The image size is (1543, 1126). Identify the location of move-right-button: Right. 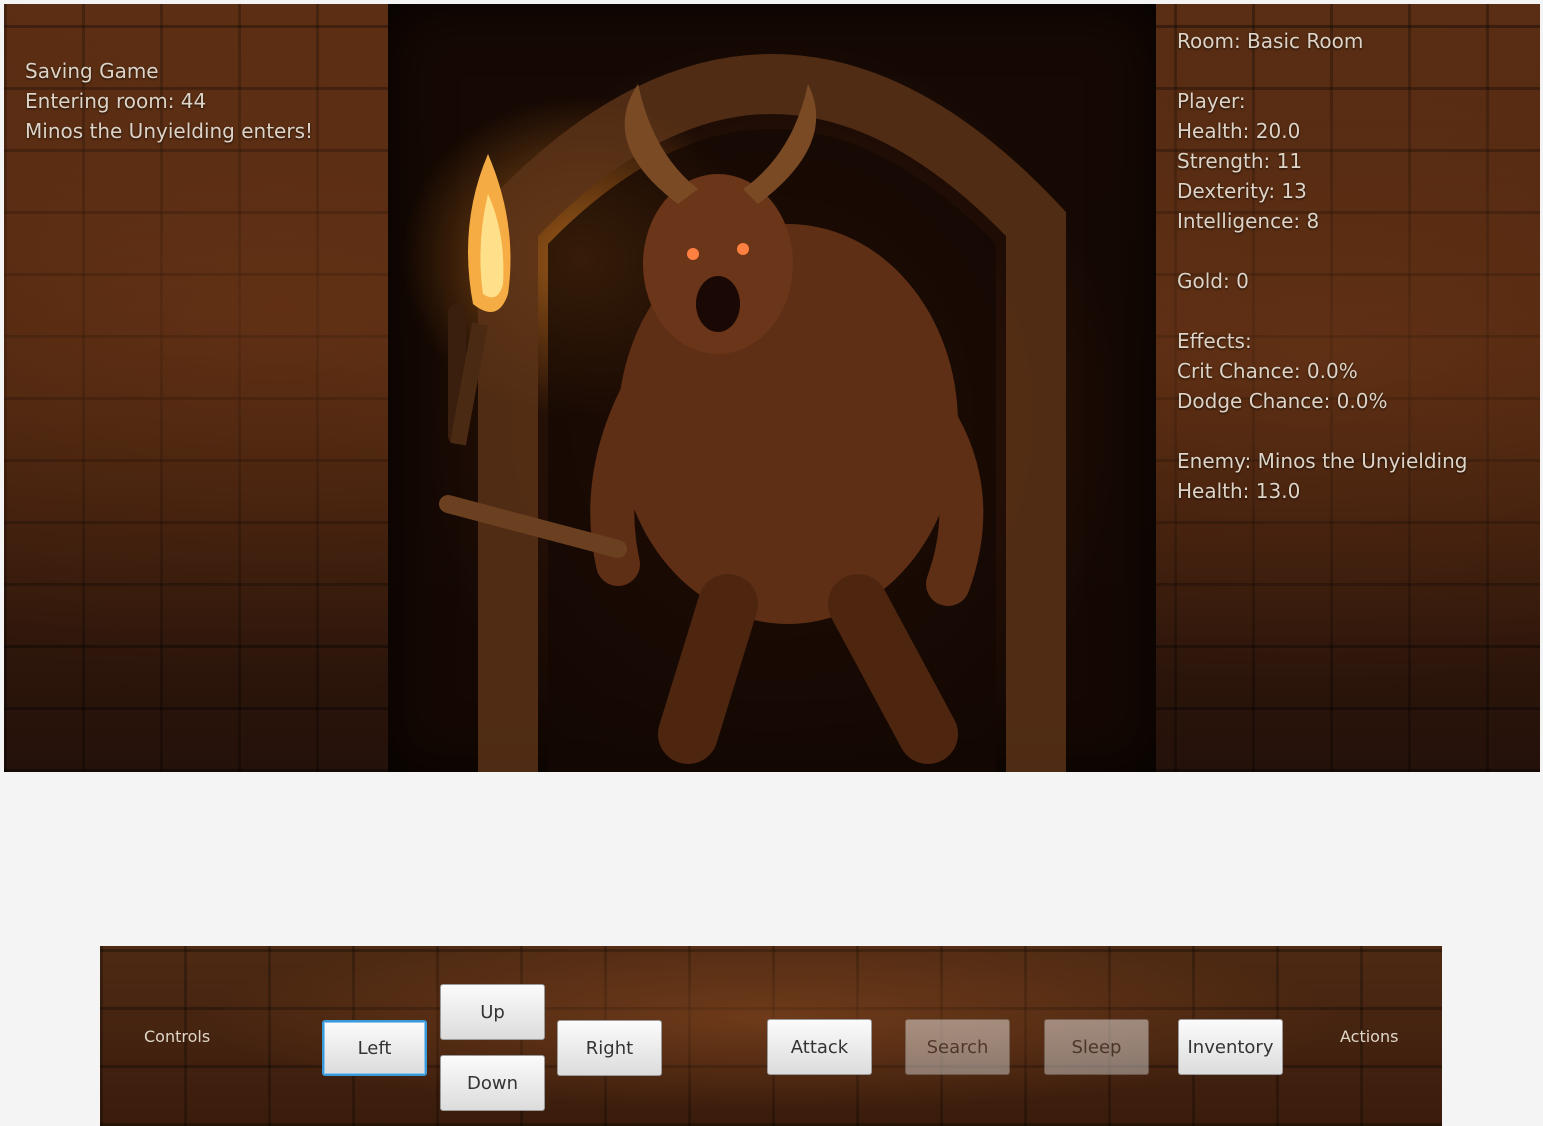
(609, 1048).